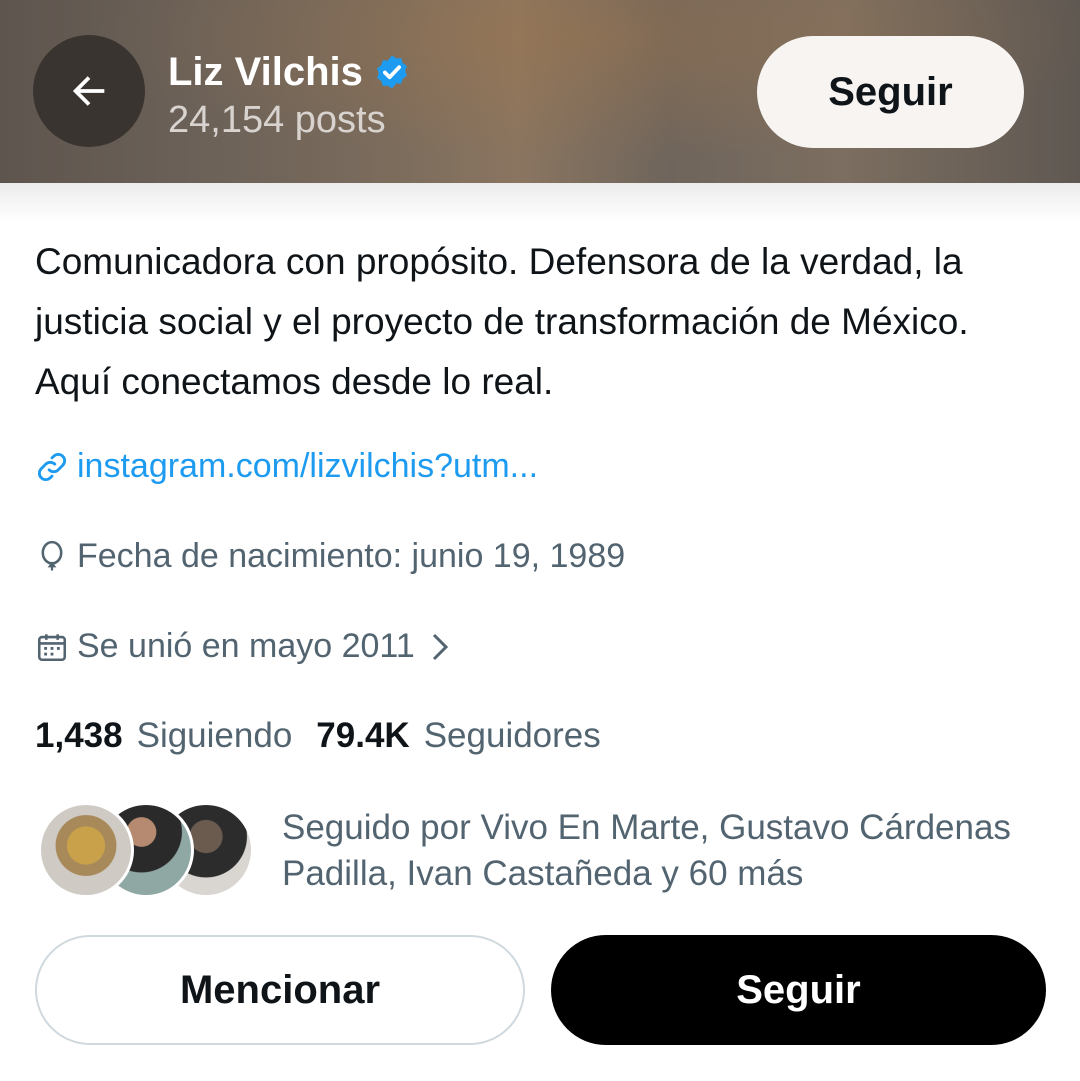 Image resolution: width=1080 pixels, height=1081 pixels. What do you see at coordinates (52, 466) in the screenshot?
I see `link-icon` at bounding box center [52, 466].